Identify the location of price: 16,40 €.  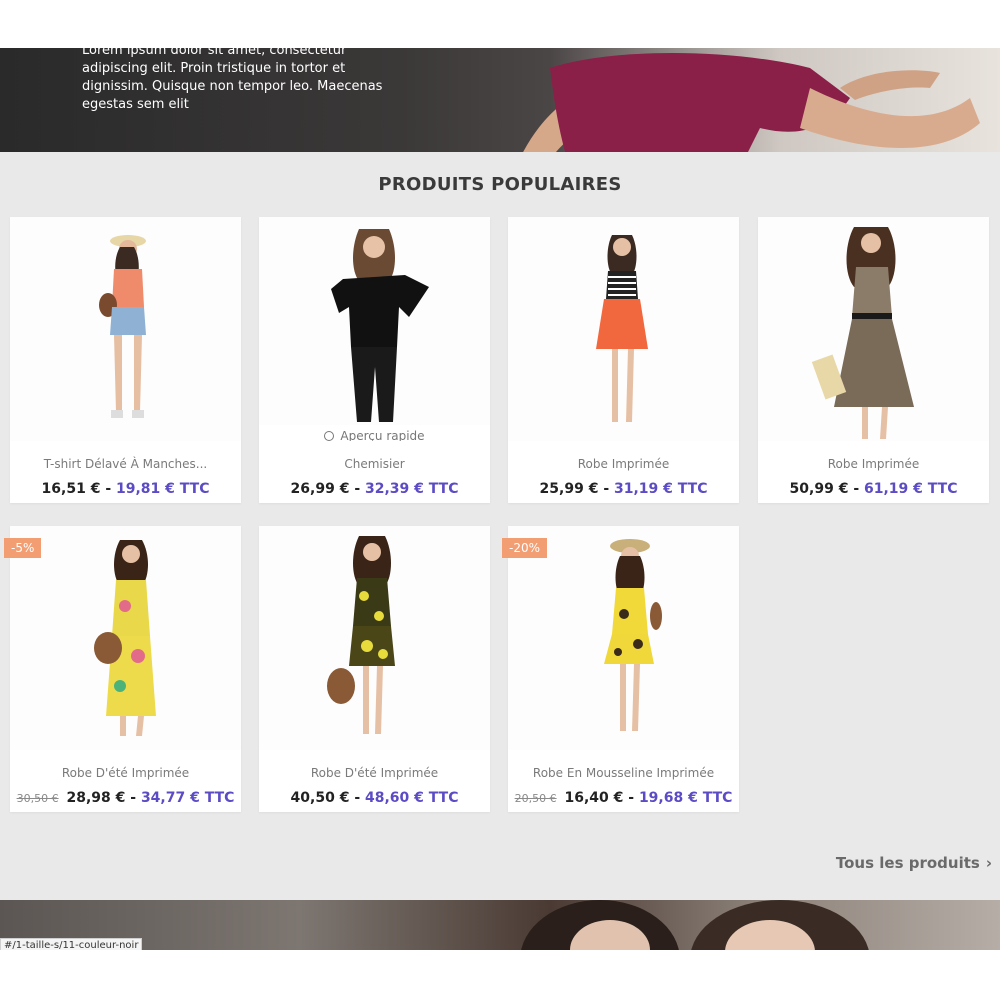
(594, 798).